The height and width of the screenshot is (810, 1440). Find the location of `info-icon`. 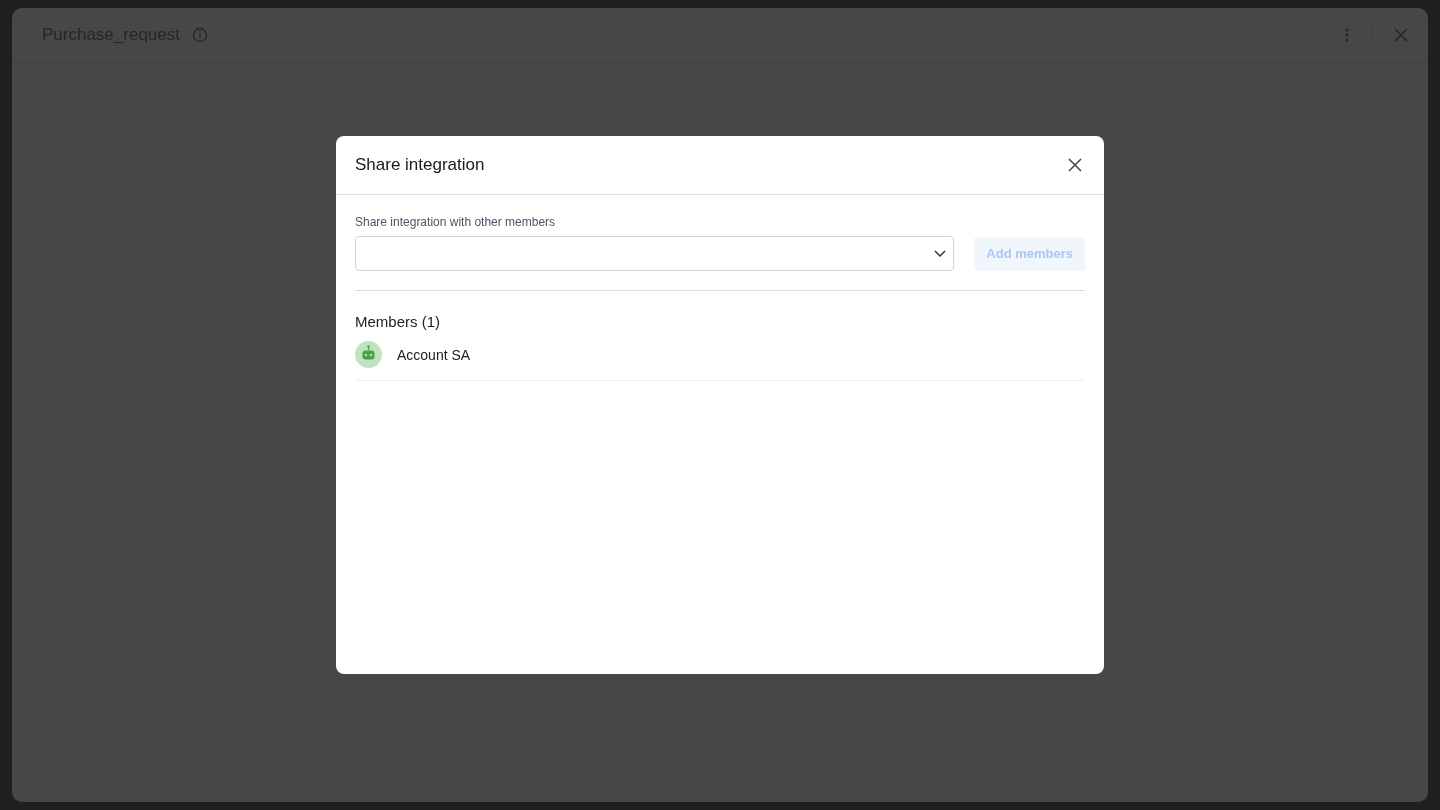

info-icon is located at coordinates (200, 35).